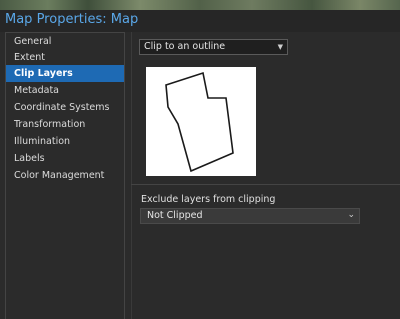  Describe the element at coordinates (72, 19) in the screenshot. I see `window-title: Map Properties: Map` at that location.